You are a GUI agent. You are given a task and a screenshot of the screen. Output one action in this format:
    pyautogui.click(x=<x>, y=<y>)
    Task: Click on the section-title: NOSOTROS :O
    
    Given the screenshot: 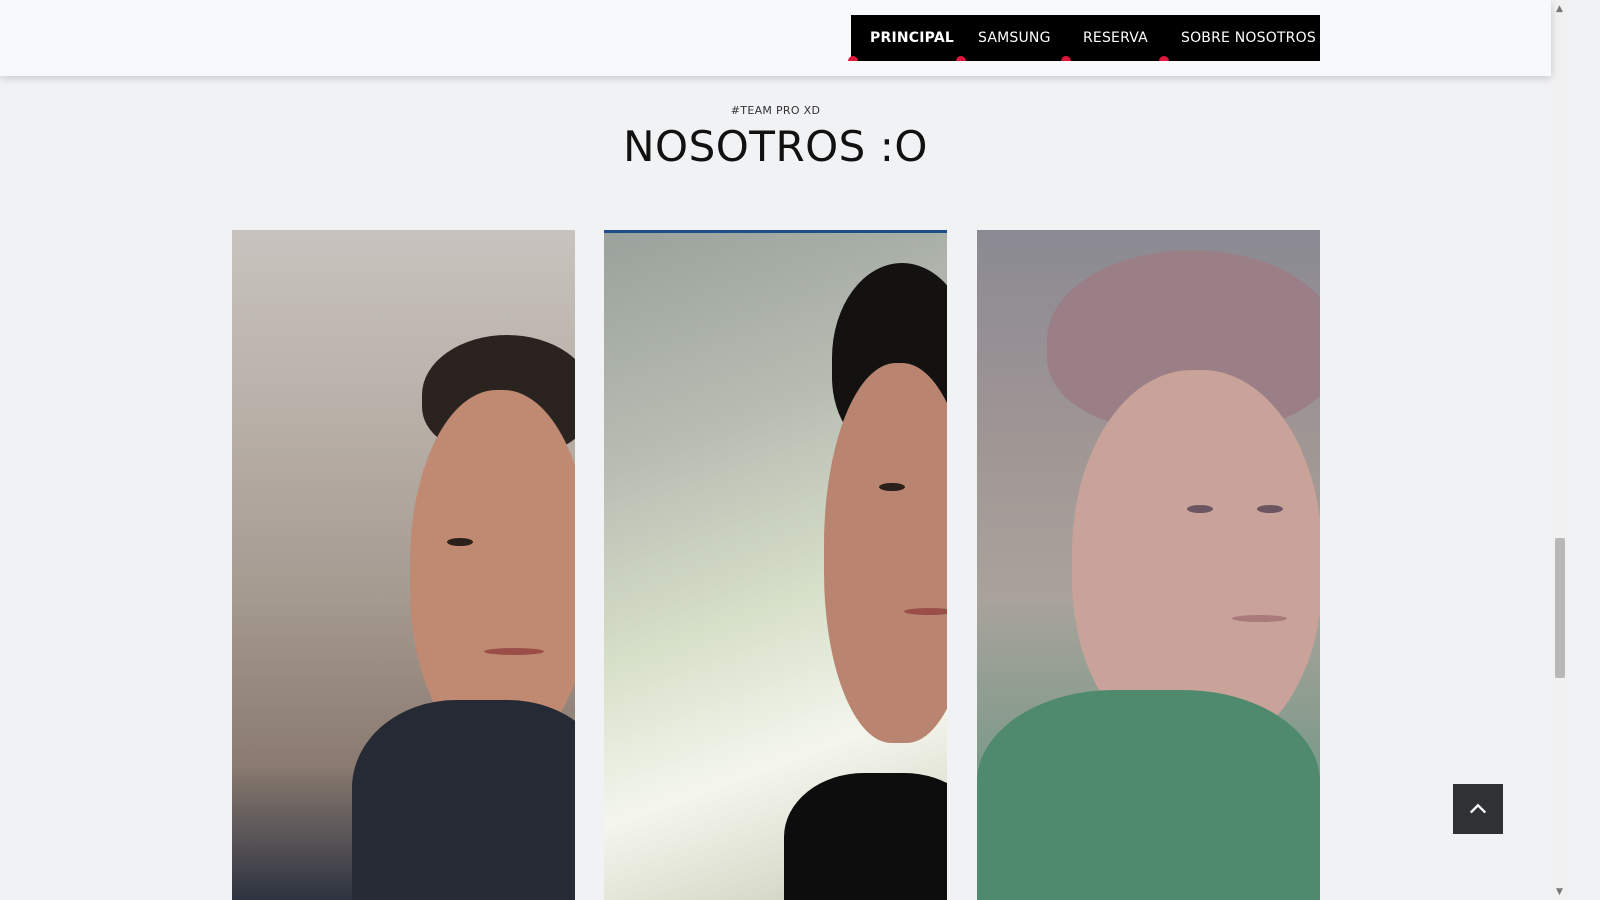 What is the action you would take?
    pyautogui.click(x=775, y=146)
    